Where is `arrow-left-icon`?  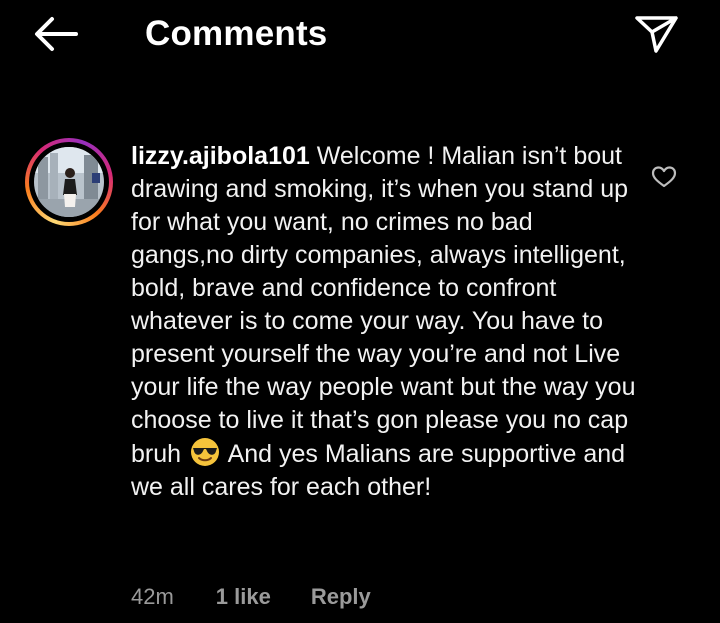 arrow-left-icon is located at coordinates (56, 34).